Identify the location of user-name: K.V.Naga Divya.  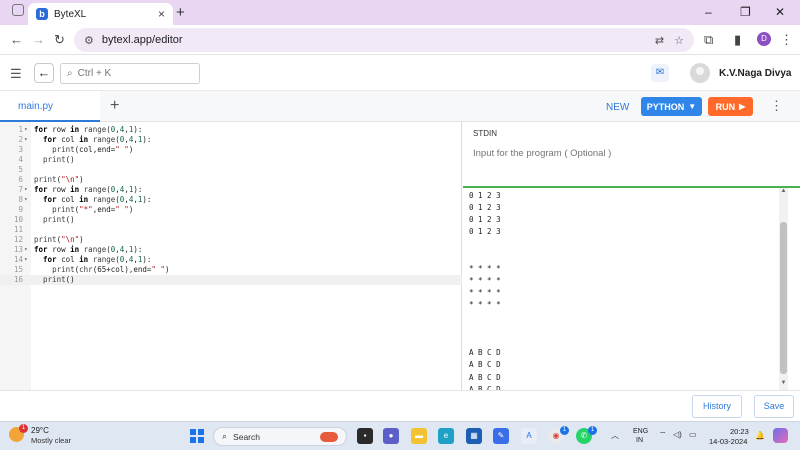
(755, 73).